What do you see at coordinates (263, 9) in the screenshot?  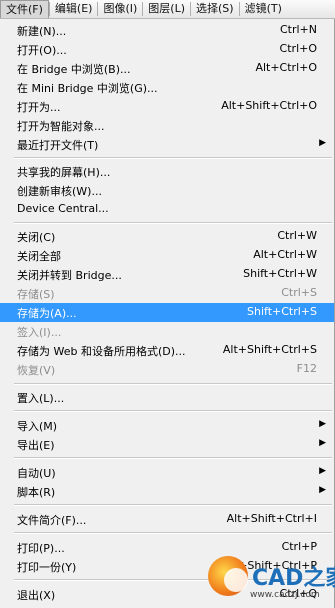 I see `menubar-filter: 滤镜(T)` at bounding box center [263, 9].